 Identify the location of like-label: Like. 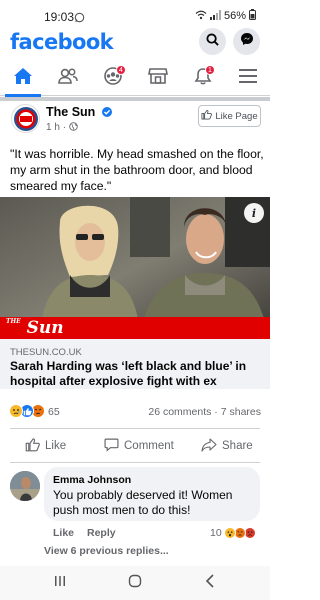
(56, 446).